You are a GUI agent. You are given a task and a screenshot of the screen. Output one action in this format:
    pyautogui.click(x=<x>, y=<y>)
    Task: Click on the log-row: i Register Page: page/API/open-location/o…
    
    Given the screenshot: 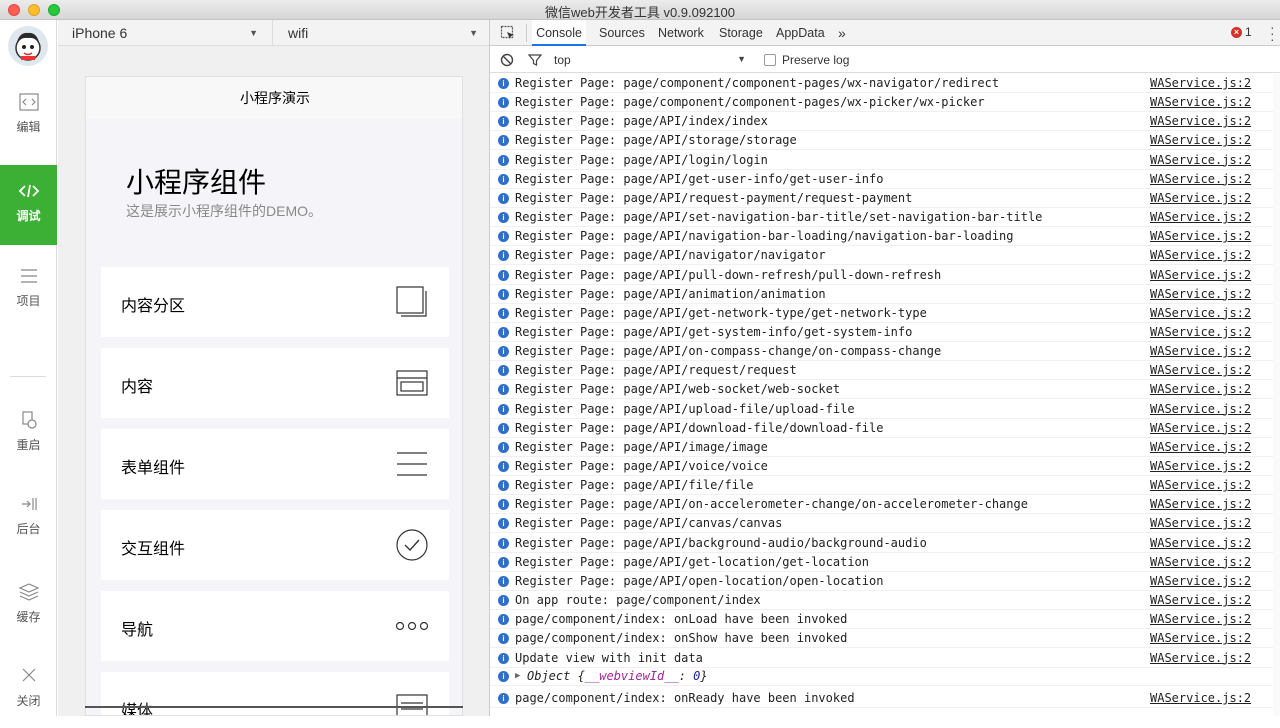 What is the action you would take?
    pyautogui.click(x=885, y=581)
    